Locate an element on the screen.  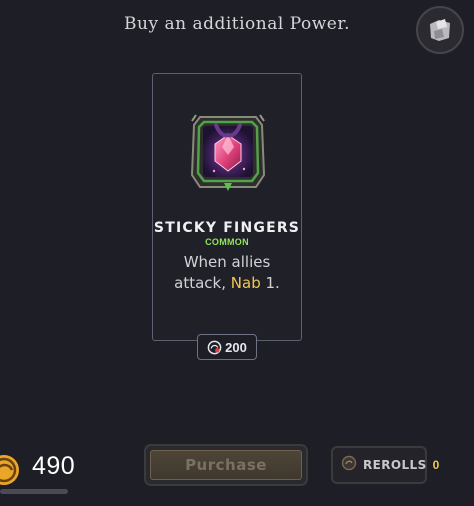
map-icon is located at coordinates (440, 30).